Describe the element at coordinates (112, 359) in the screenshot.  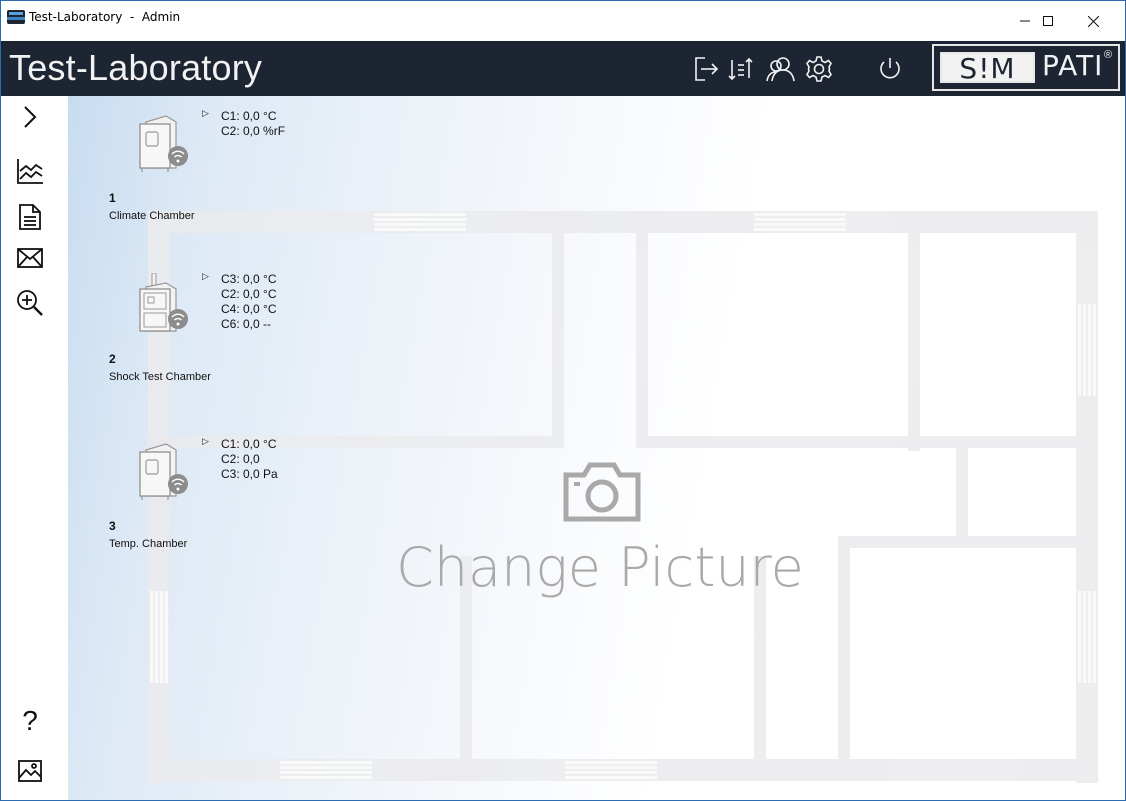
I see `device-number: 2` at that location.